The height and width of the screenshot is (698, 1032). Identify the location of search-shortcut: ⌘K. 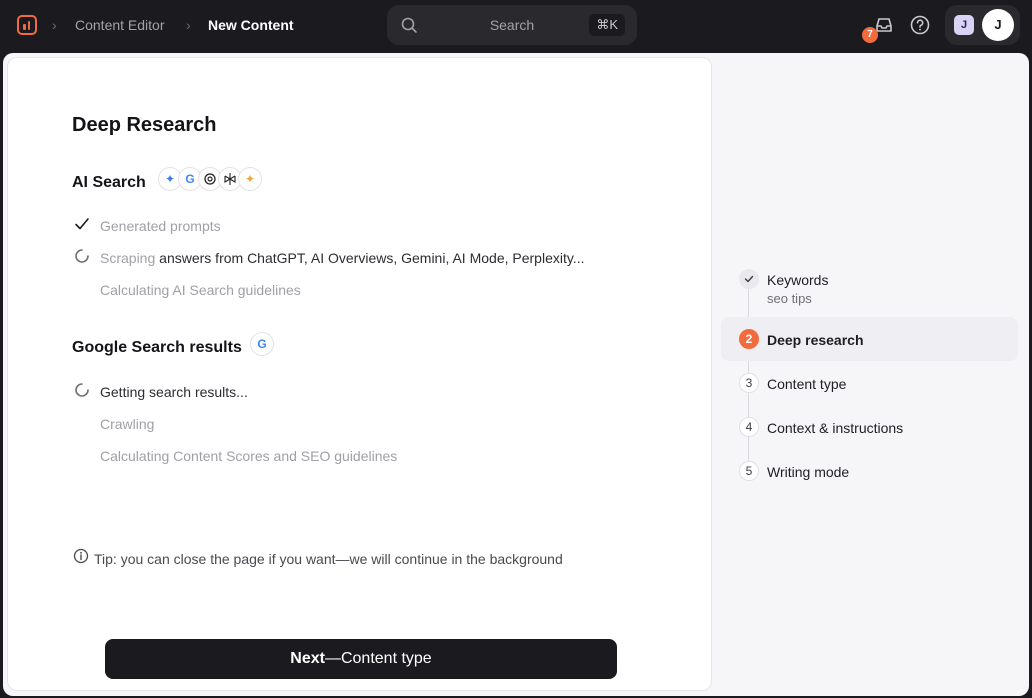
(607, 25).